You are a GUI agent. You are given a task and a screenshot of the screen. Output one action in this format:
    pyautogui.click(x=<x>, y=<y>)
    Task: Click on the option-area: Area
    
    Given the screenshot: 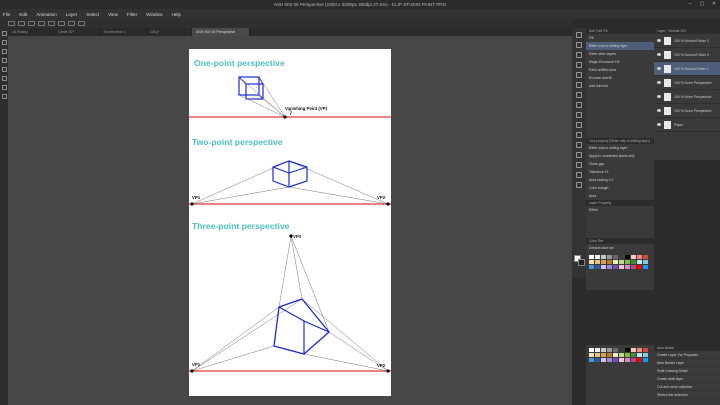 What is the action you would take?
    pyautogui.click(x=620, y=196)
    